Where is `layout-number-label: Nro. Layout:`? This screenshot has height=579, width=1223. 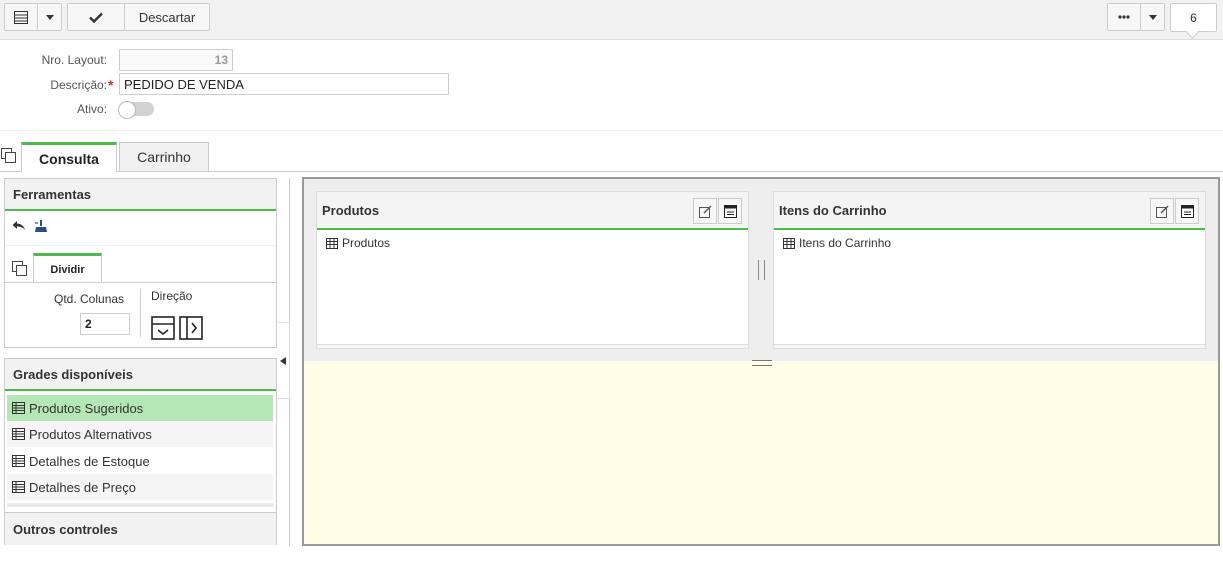 layout-number-label: Nro. Layout: is located at coordinates (74, 60).